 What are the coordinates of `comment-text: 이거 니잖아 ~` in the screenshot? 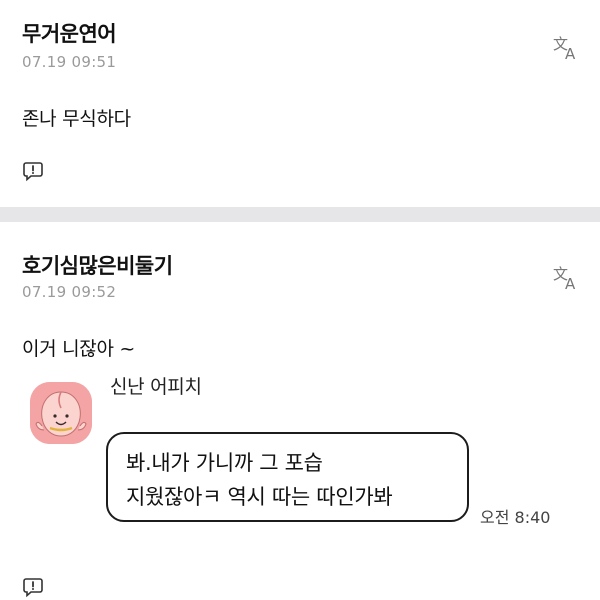 It's located at (78, 349).